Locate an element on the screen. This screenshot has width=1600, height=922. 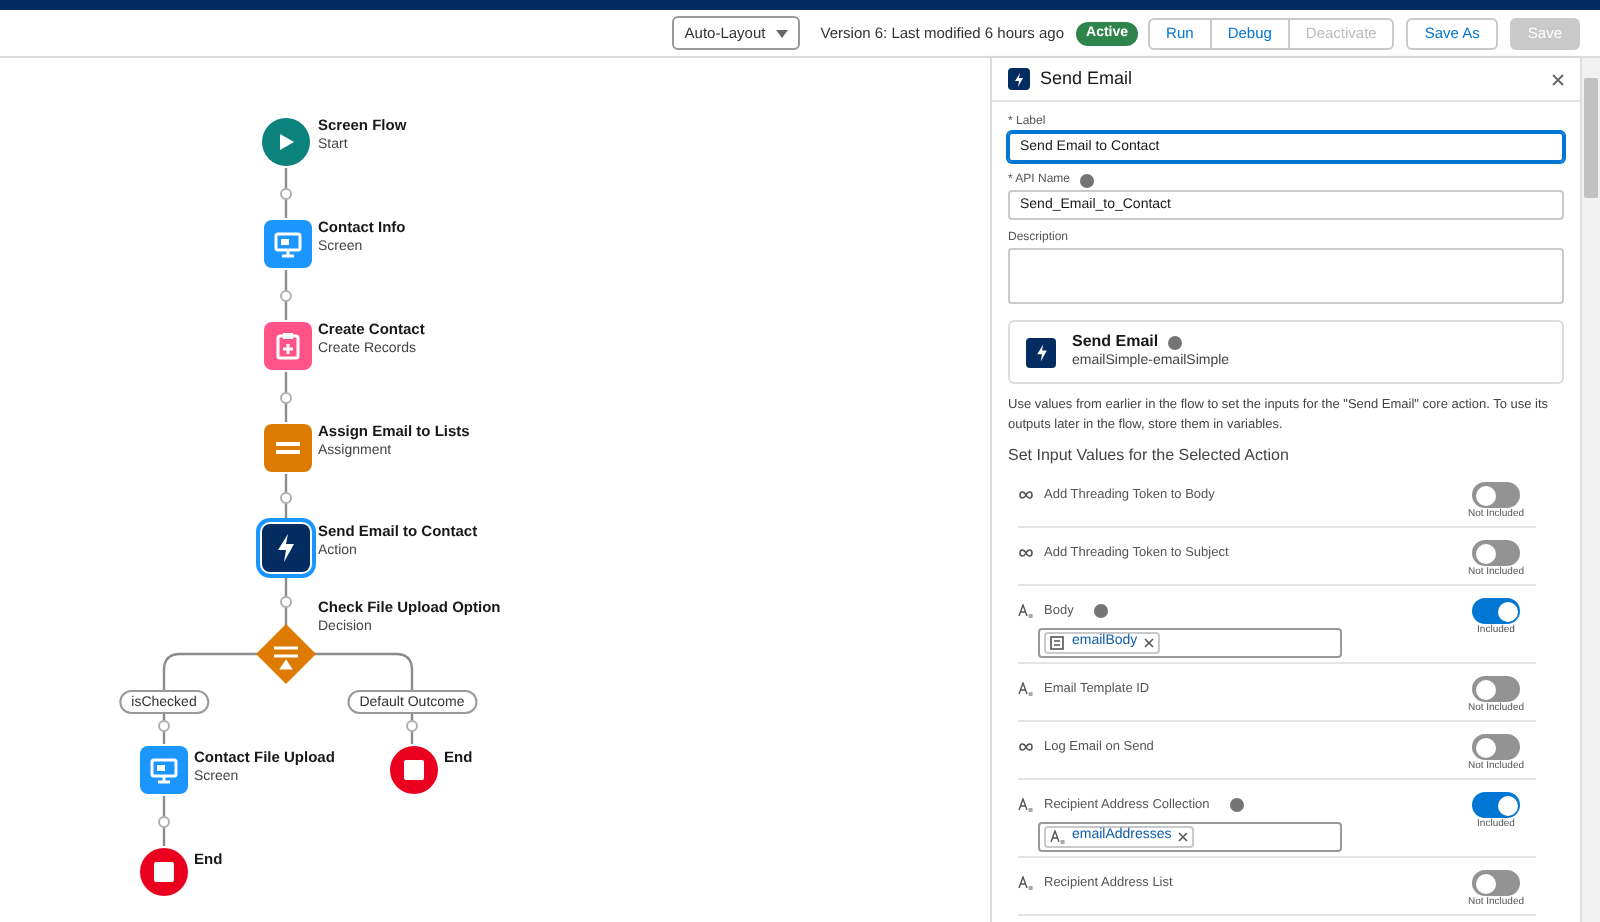
create-records-node is located at coordinates (288, 346).